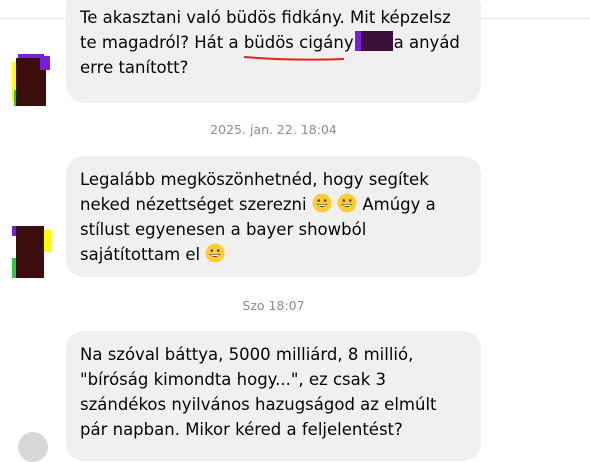  What do you see at coordinates (241, 429) in the screenshot?
I see `message-line: pár napban. Mikor kéred a feljelentést?` at bounding box center [241, 429].